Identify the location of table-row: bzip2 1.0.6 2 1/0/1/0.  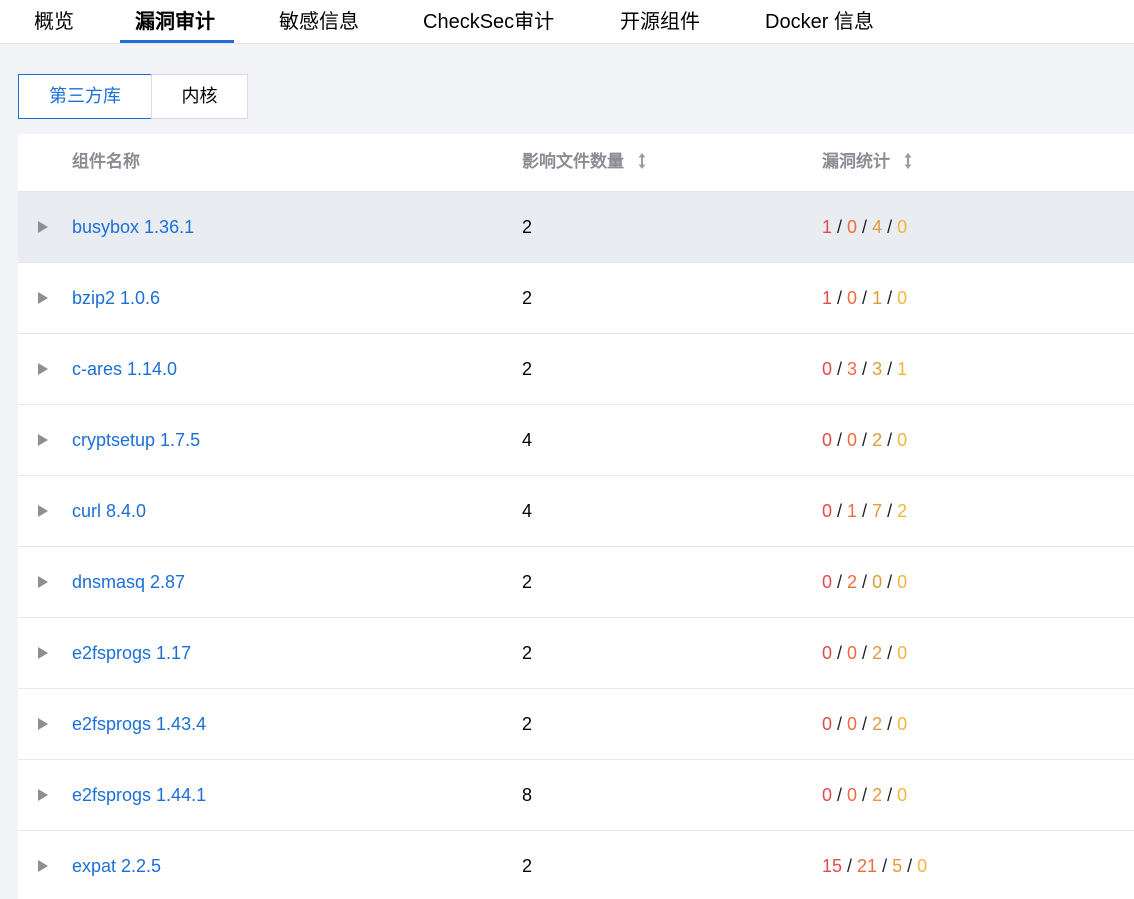
(576, 298).